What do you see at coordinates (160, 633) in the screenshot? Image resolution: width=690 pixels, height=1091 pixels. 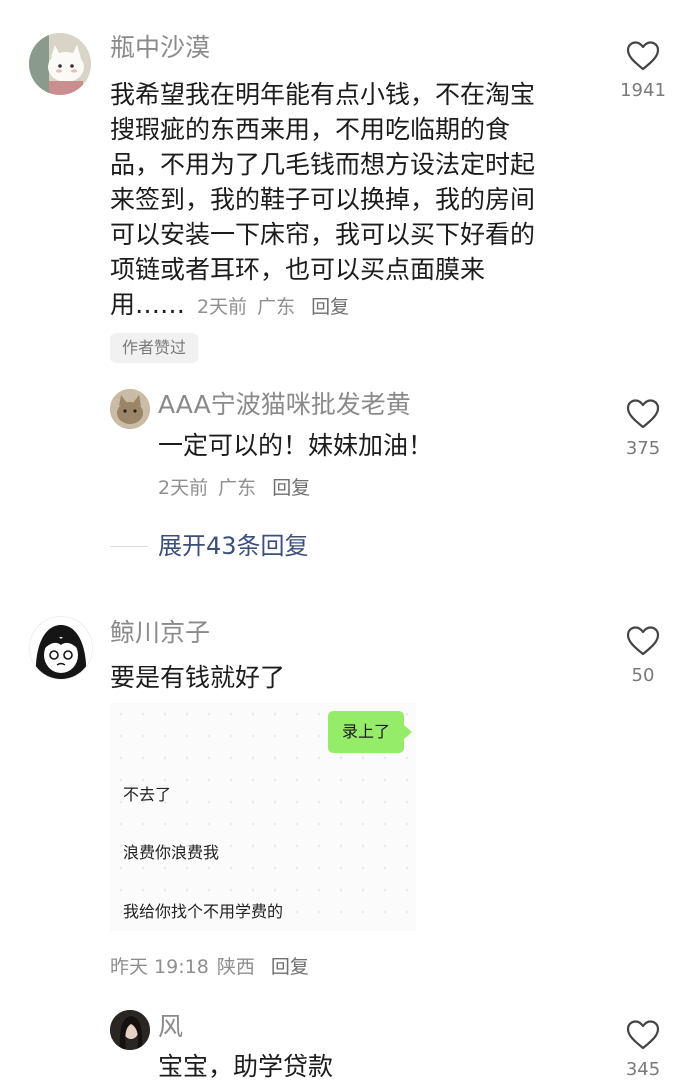 I see `comment-username: 鲸川京子` at bounding box center [160, 633].